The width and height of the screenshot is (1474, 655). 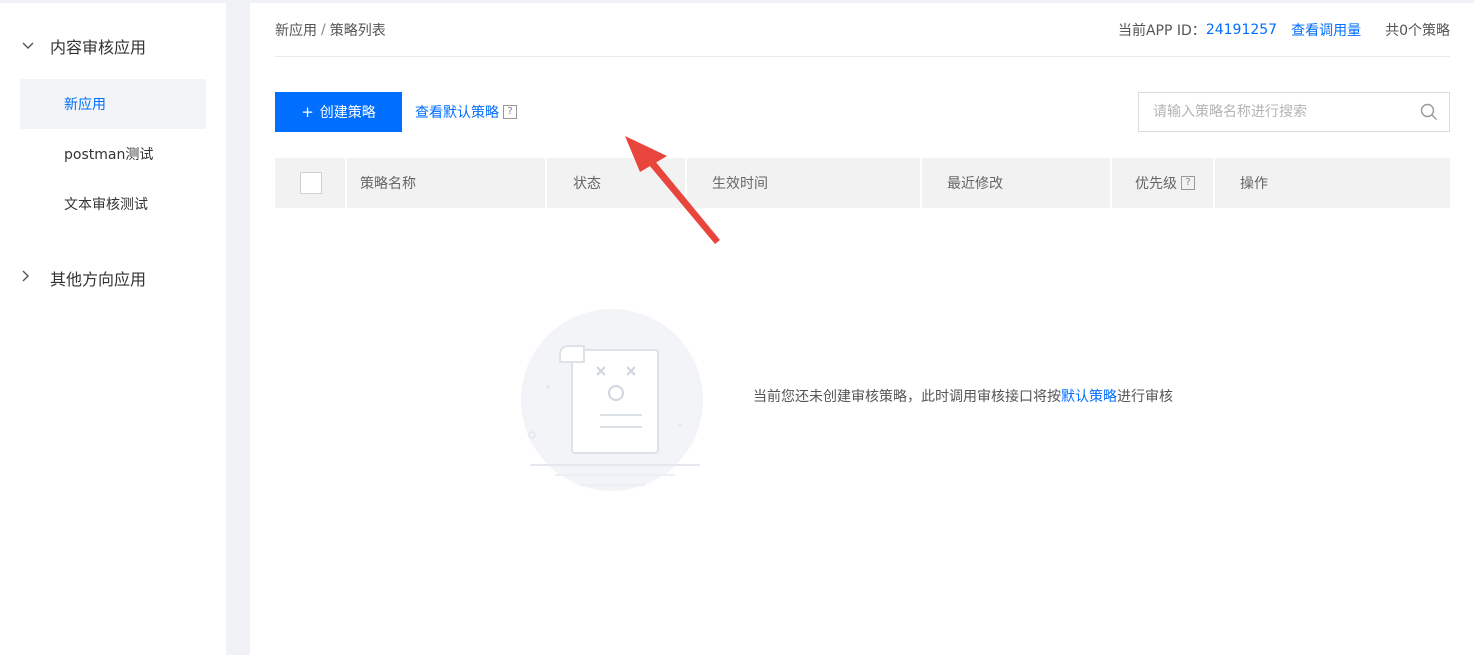 I want to click on policy-count: 共0个策略, so click(x=1417, y=31).